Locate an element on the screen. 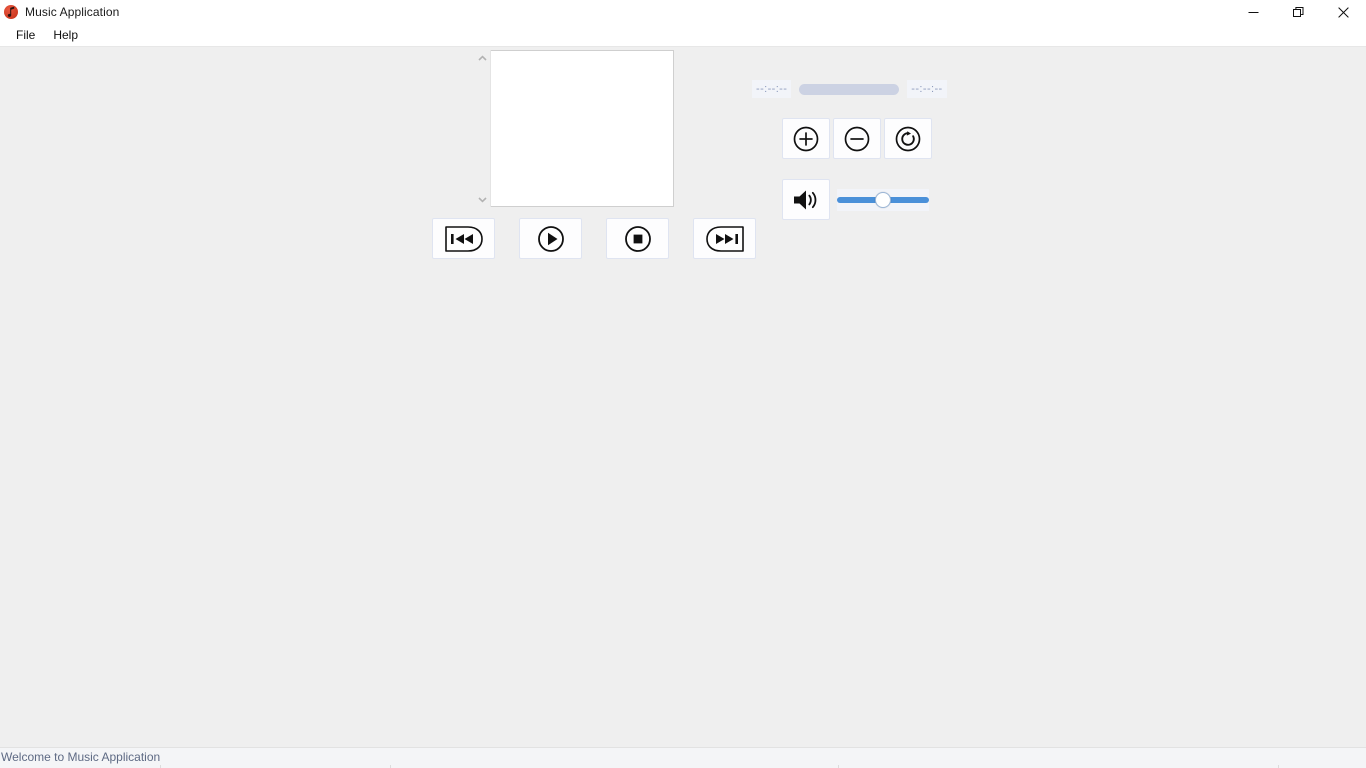  volume-button is located at coordinates (806, 199).